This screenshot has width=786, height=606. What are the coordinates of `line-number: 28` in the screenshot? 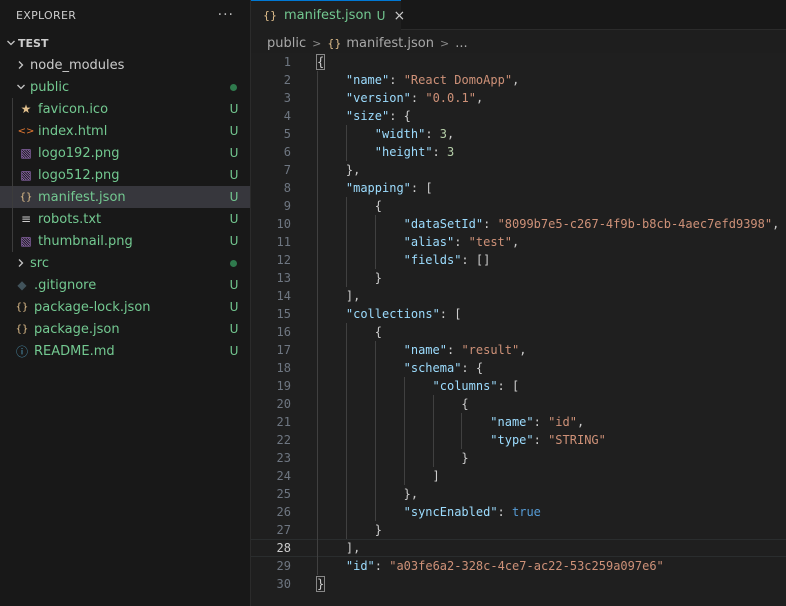 It's located at (283, 548).